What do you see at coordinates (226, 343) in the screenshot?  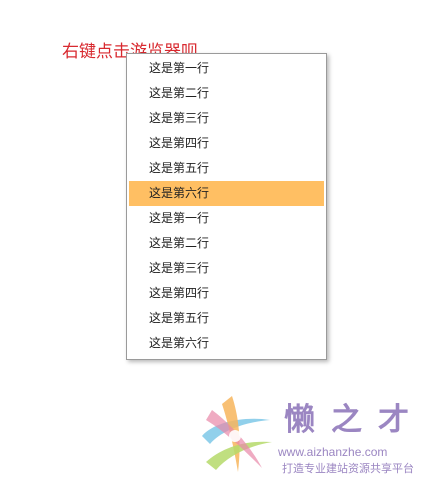 I see `menu-item-row-12: 这是第六行` at bounding box center [226, 343].